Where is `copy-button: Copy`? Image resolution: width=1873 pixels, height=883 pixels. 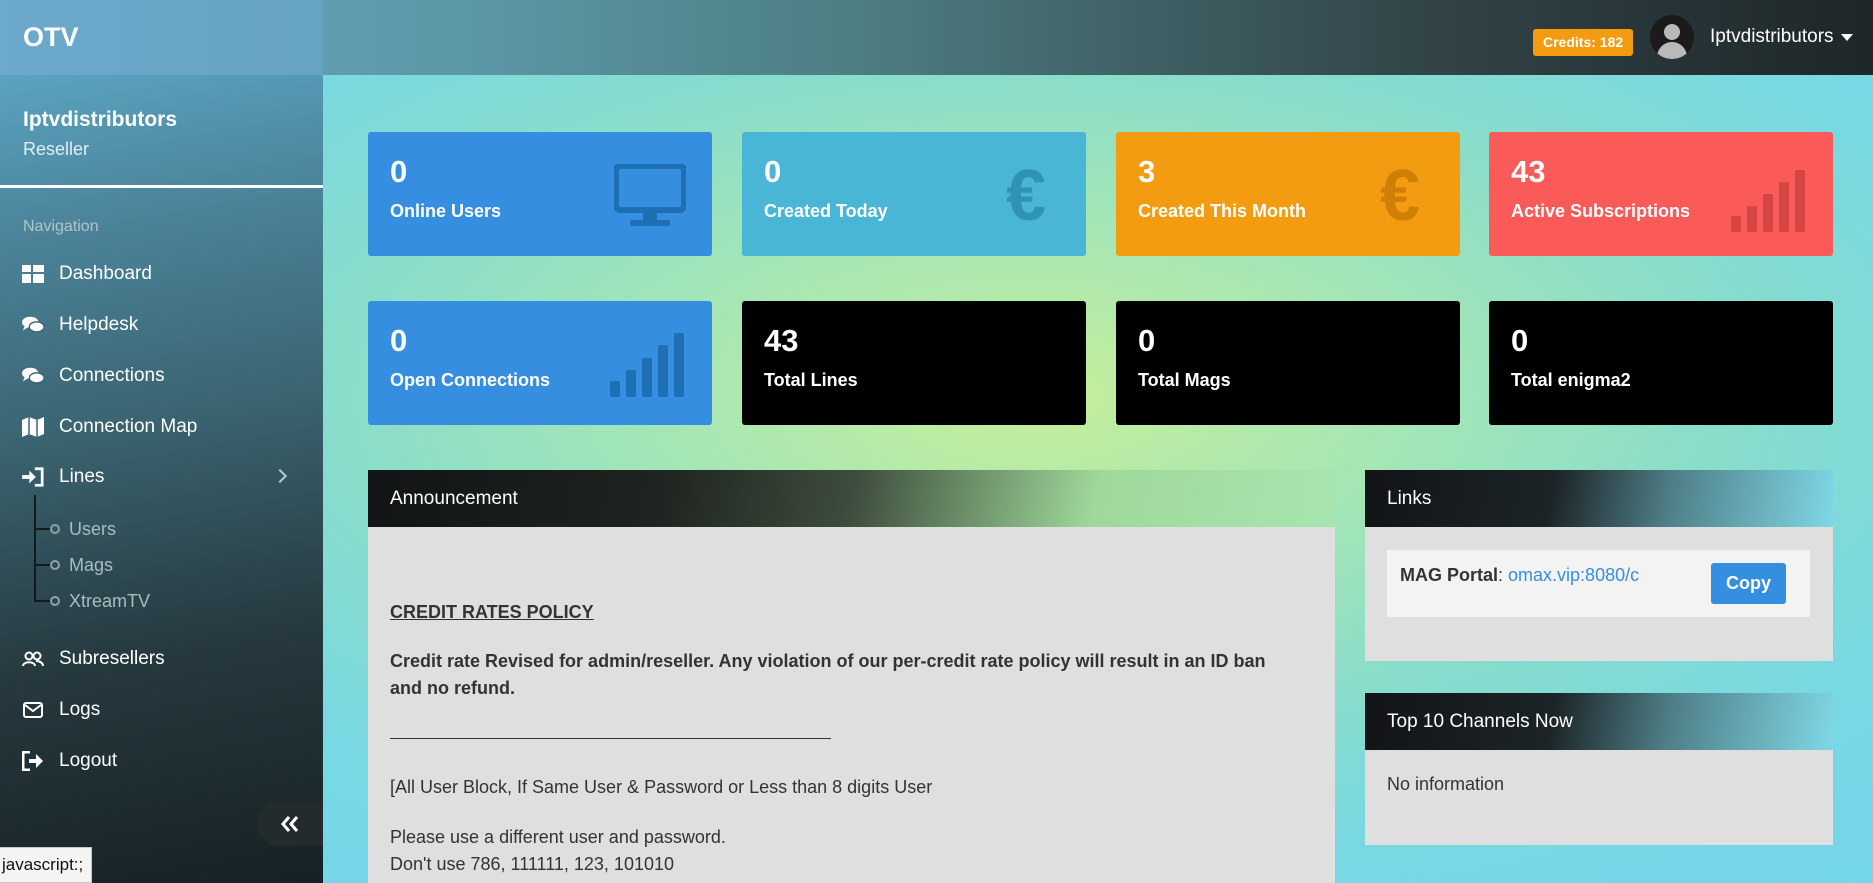 copy-button: Copy is located at coordinates (1748, 583).